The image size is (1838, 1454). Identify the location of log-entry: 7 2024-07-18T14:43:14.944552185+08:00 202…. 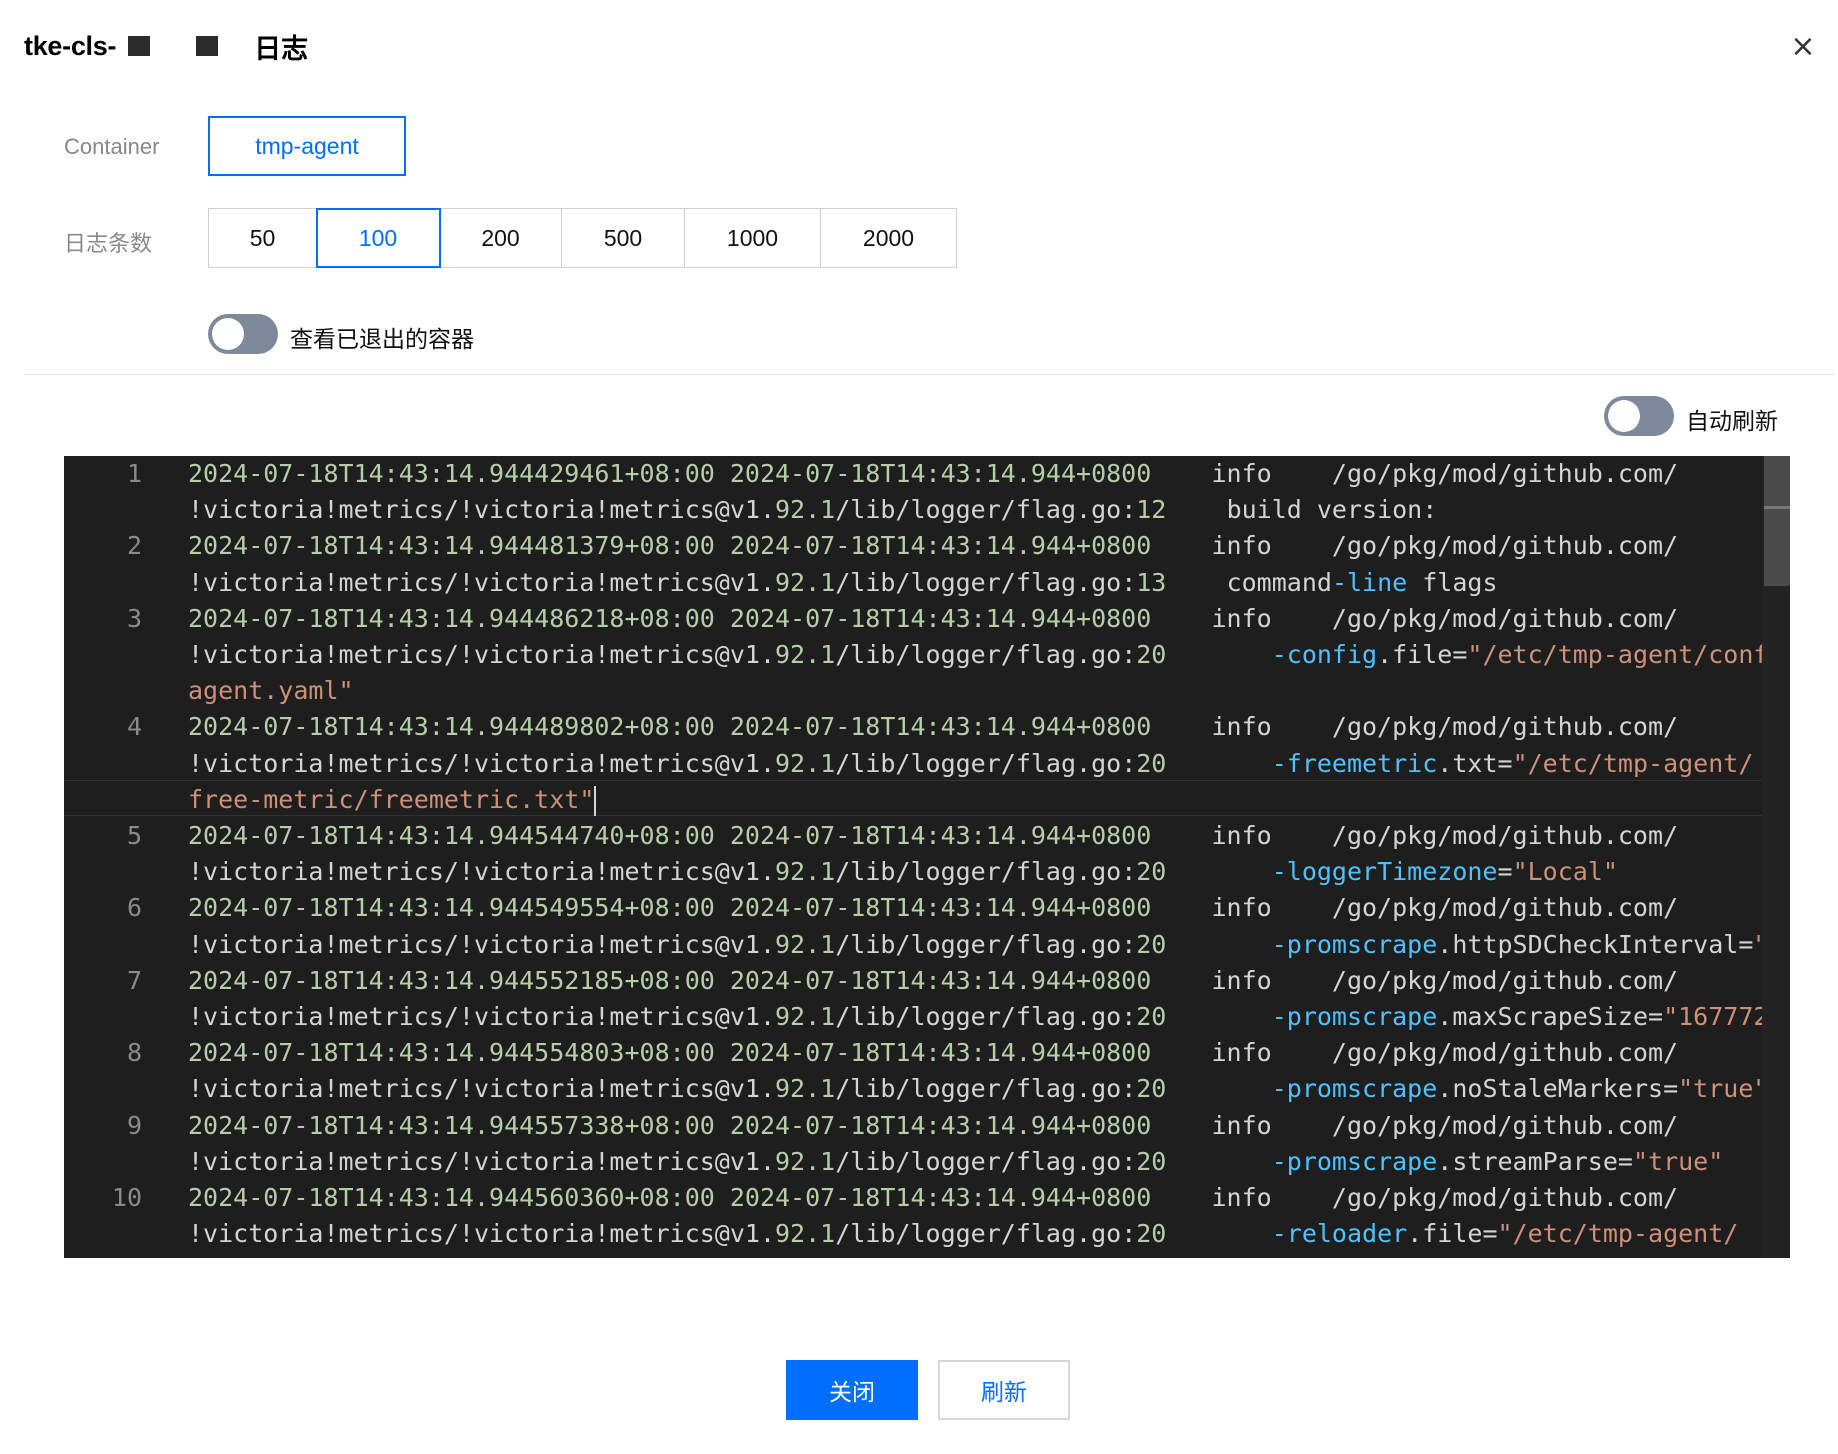
(927, 999).